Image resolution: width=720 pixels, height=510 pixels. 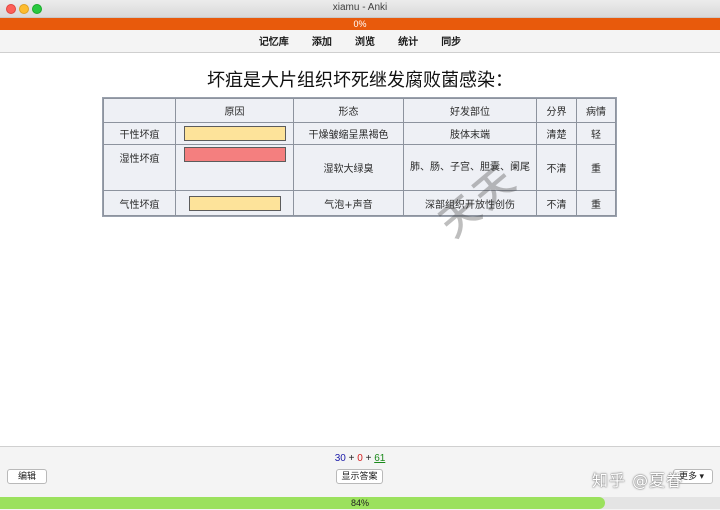 I want to click on table-row: 干性坏疽 干燥皱缩呈黑褐色 肢体末端 清楚 轻, so click(x=359, y=133).